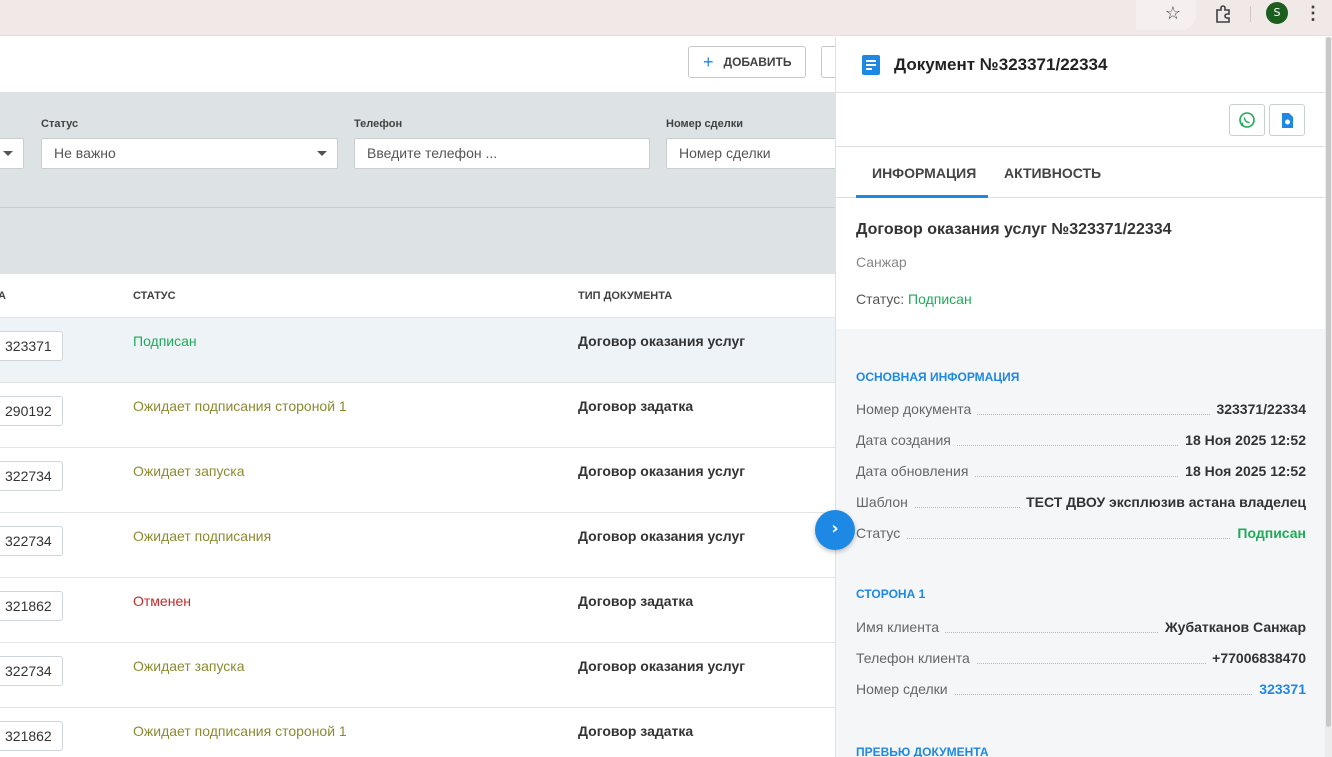  I want to click on party-value: Жубатканов Санжар, so click(1232, 627).